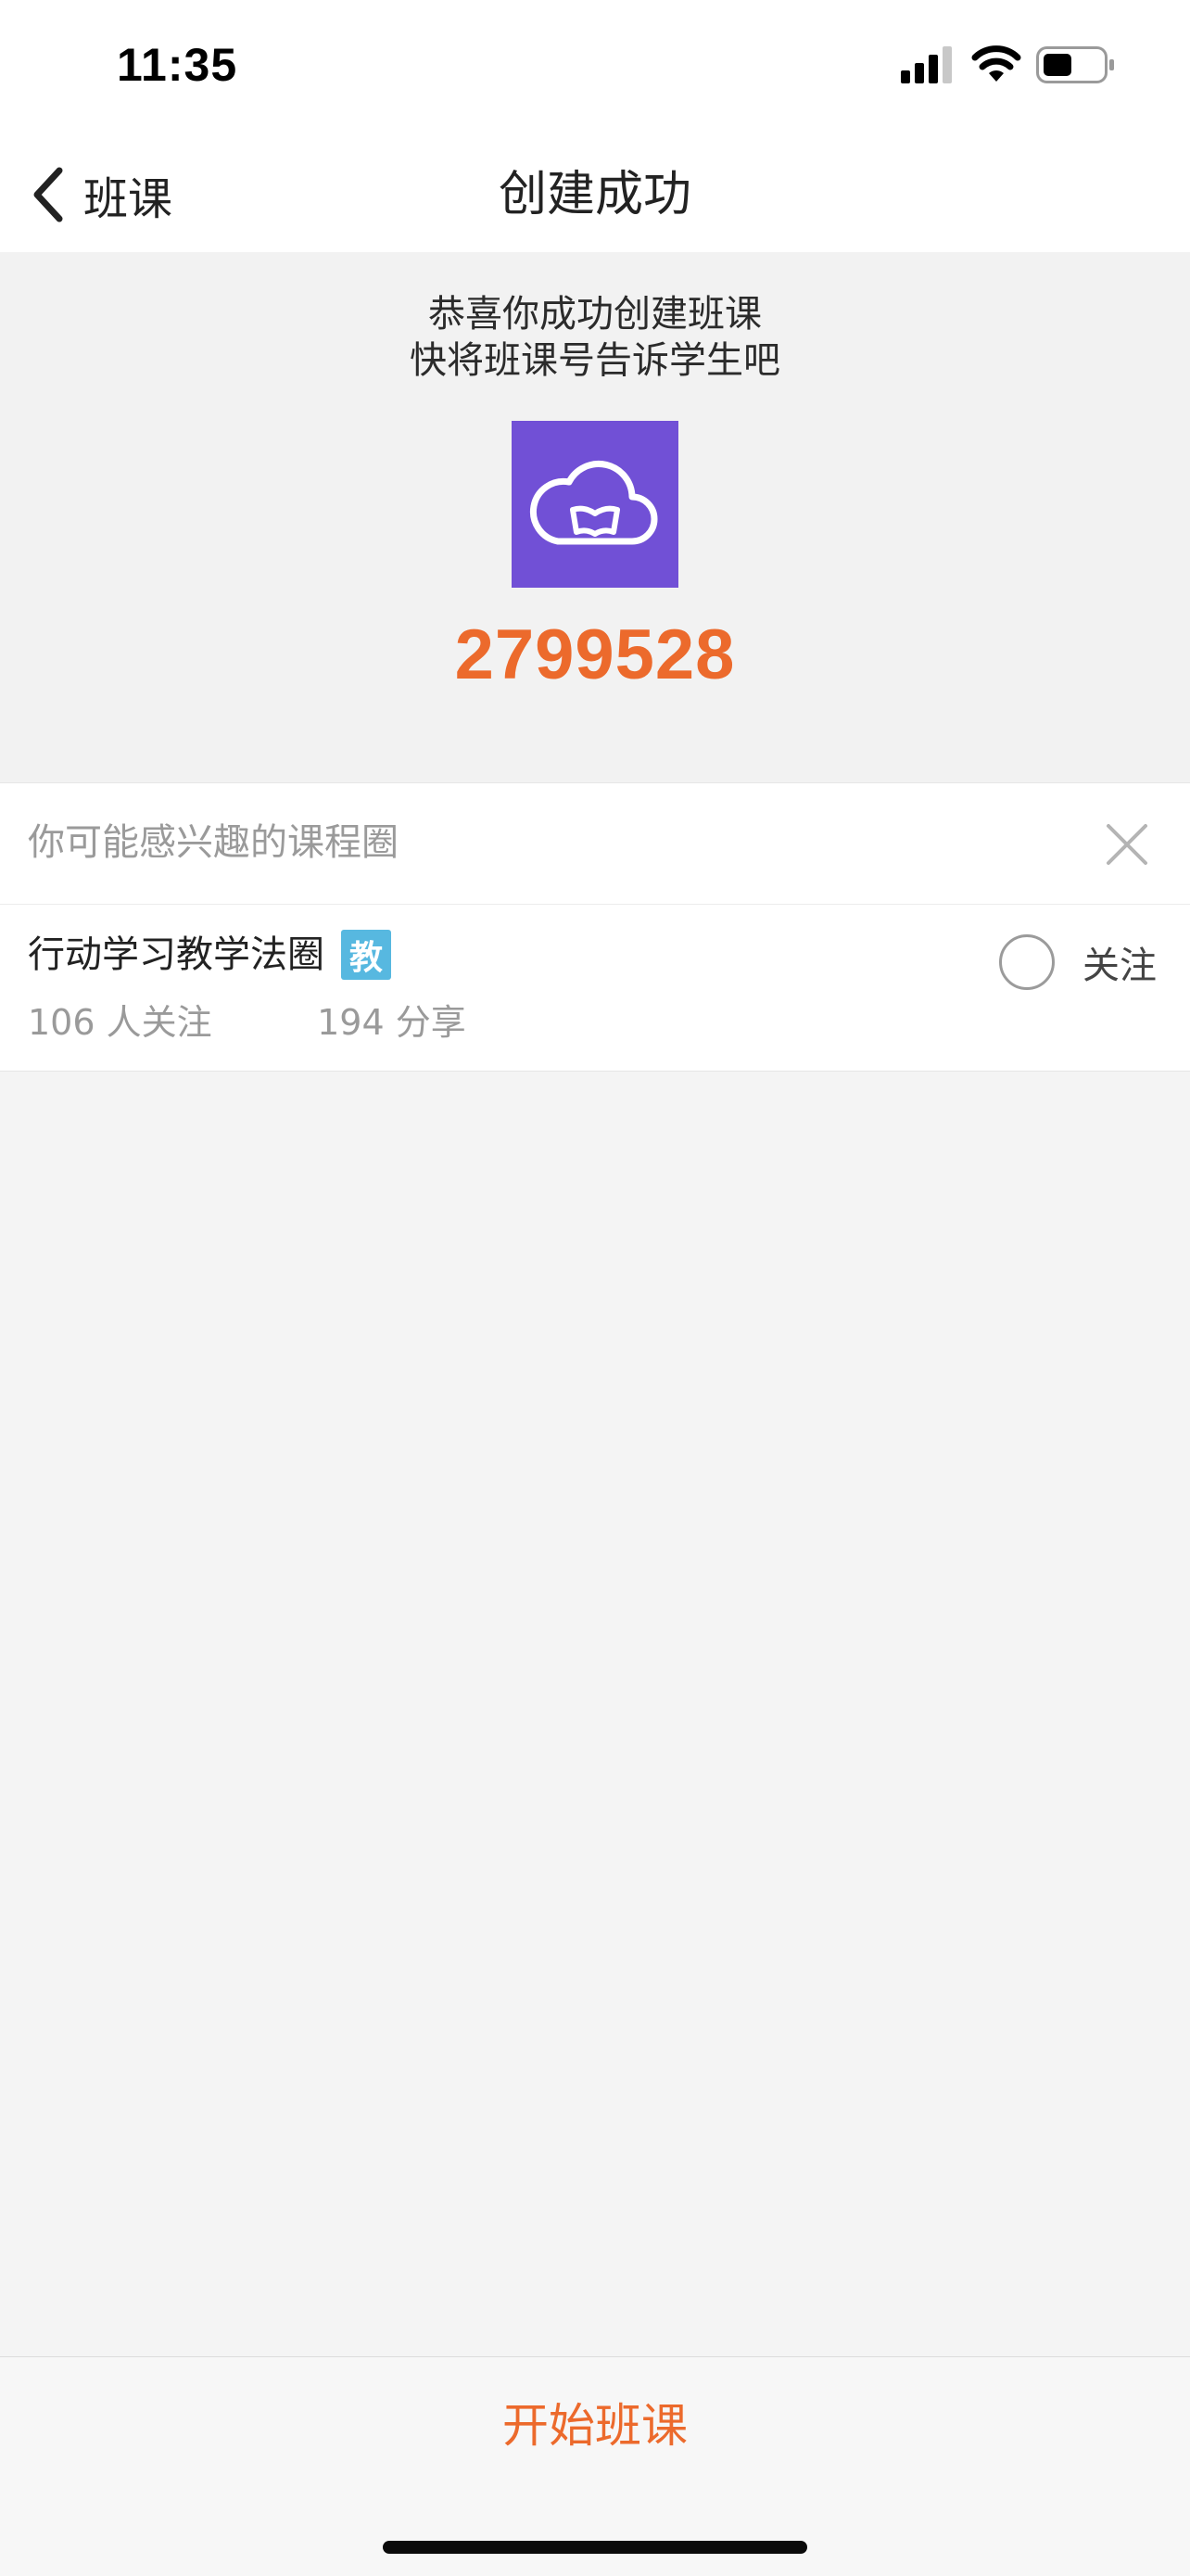 This screenshot has width=1190, height=2576. Describe the element at coordinates (595, 844) in the screenshot. I see `suggestions-header: 你可能感兴趣的课程圈` at that location.